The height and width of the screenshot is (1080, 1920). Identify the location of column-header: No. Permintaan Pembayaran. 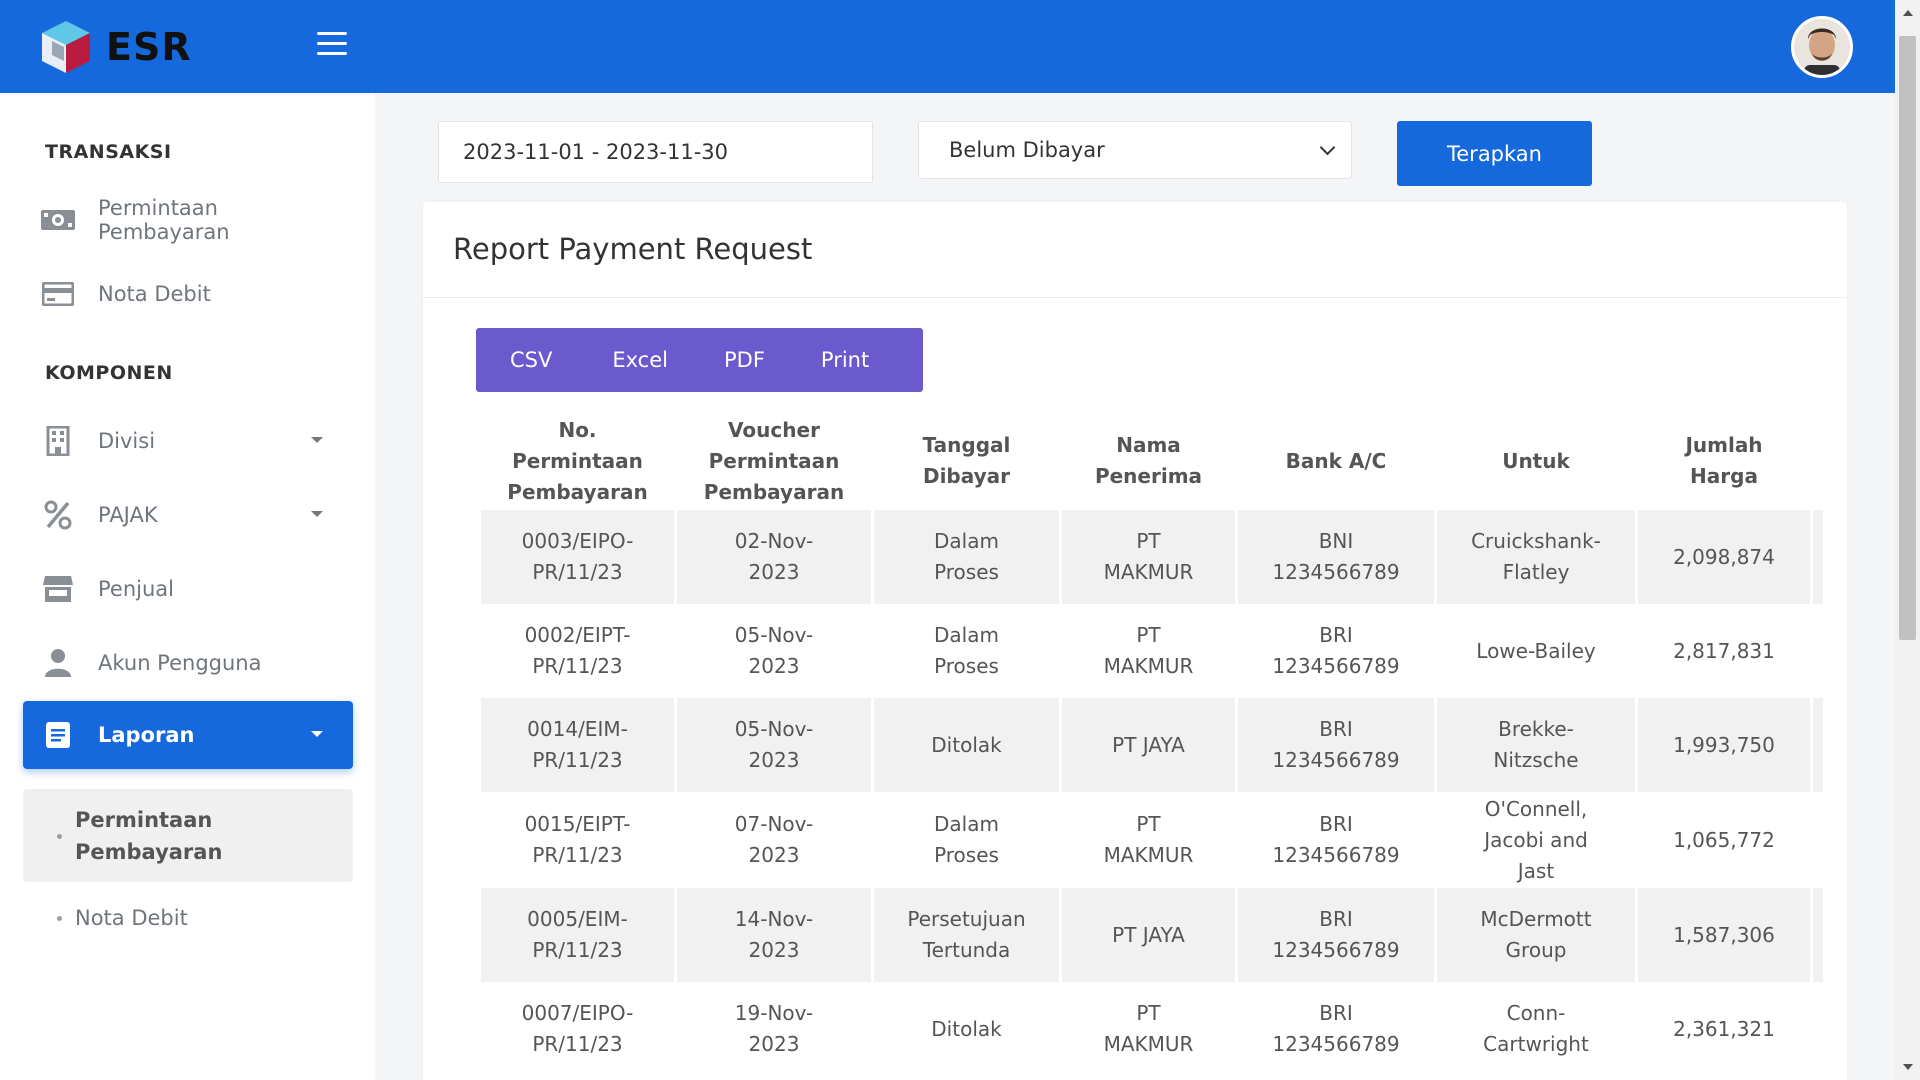
(577, 461).